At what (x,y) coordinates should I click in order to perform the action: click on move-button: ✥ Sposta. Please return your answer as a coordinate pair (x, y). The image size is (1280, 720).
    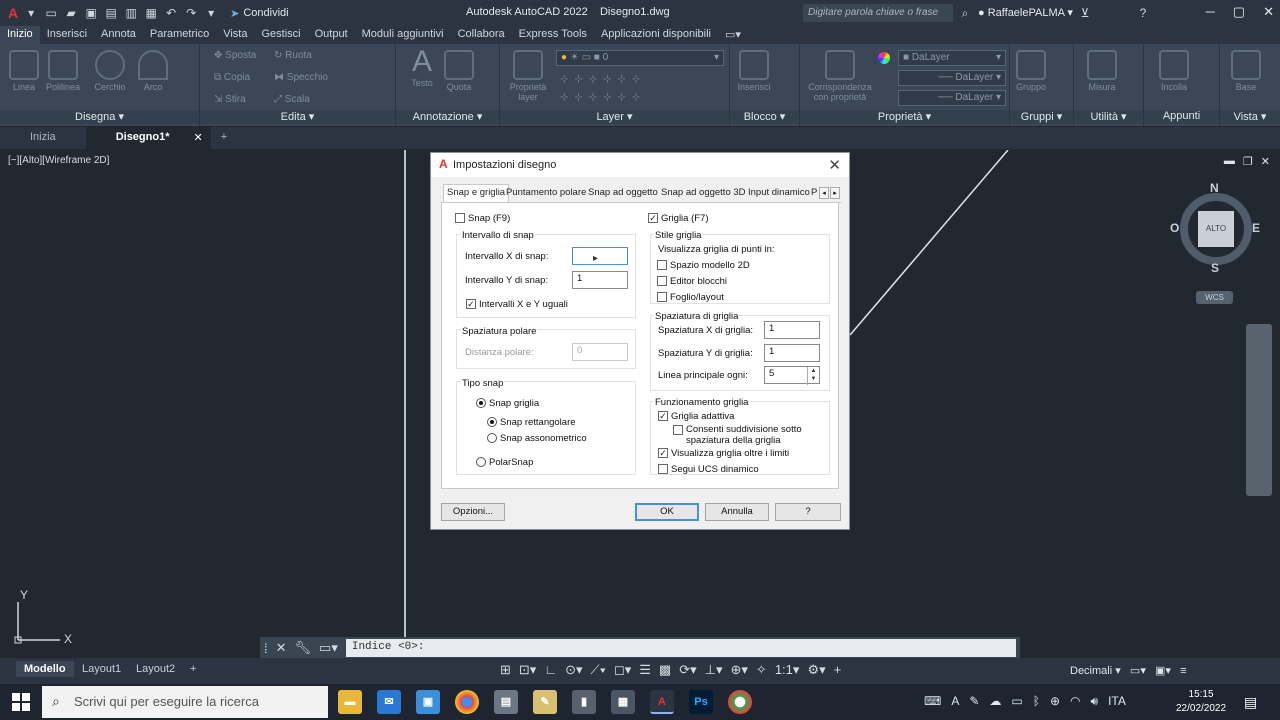
    Looking at the image, I should click on (235, 55).